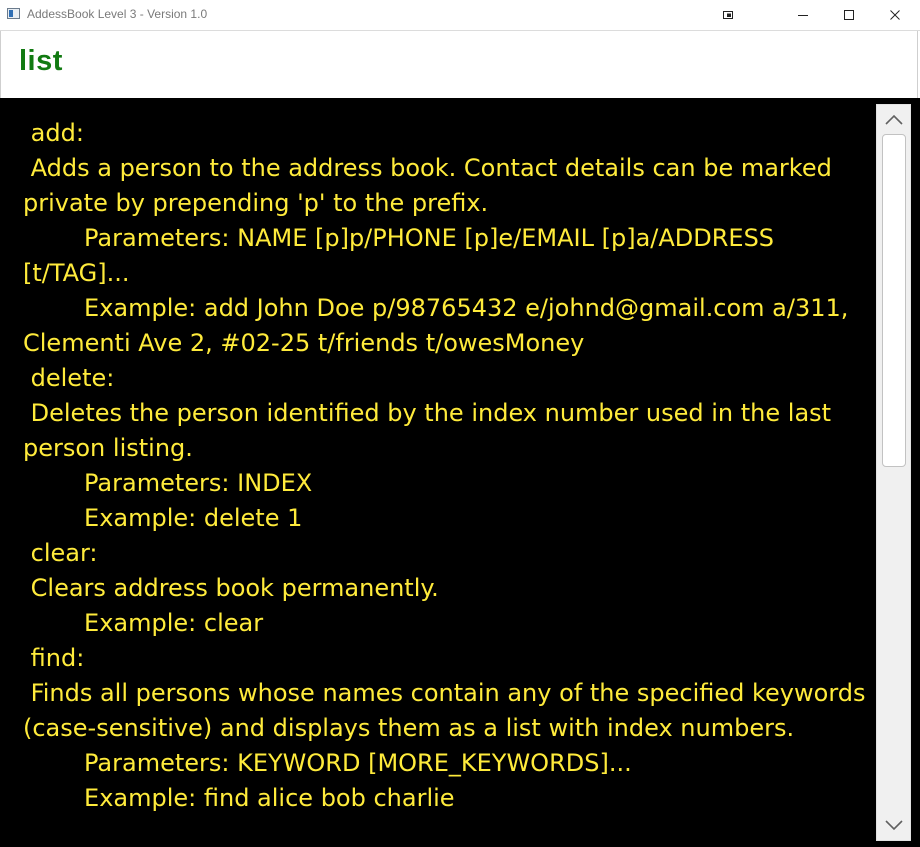 This screenshot has width=920, height=847. I want to click on window-title-bar: AddessBook Level 3 - Version 1.0, so click(460, 15).